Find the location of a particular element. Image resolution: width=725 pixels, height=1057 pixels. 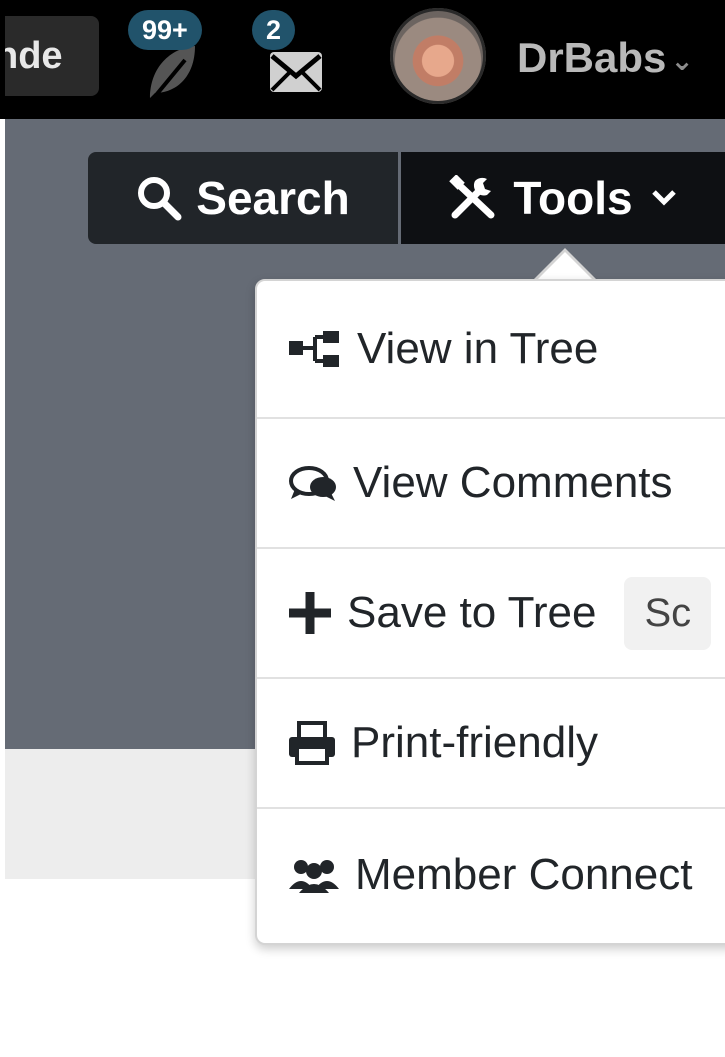

menu-item-print-friendly: Print-friendly is located at coordinates (491, 743).